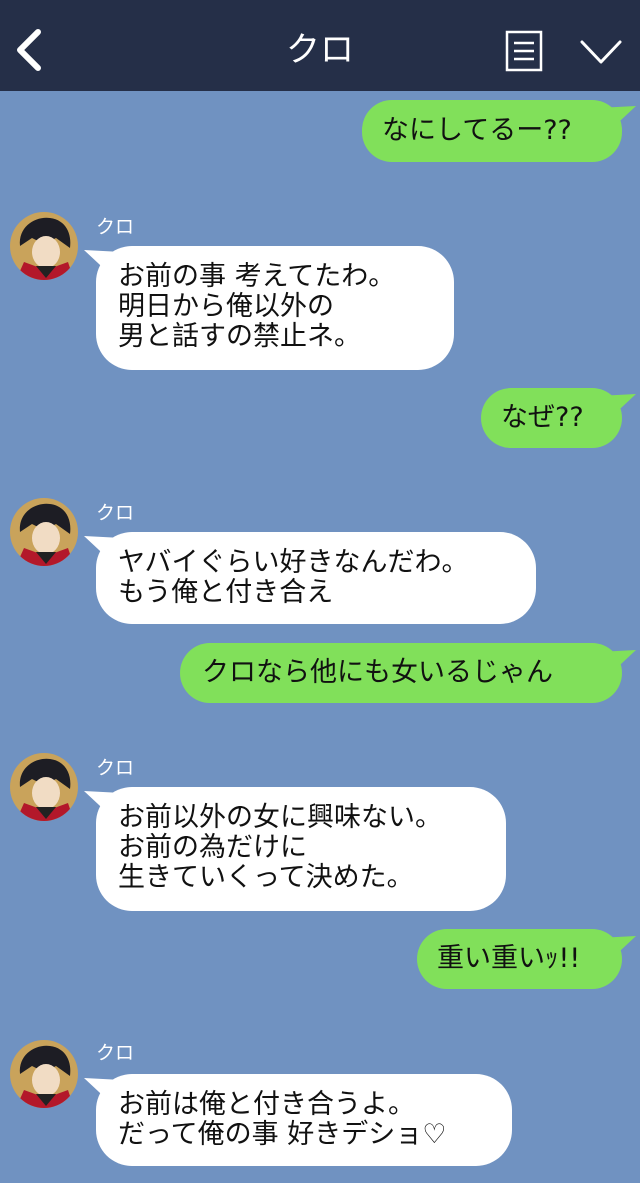 This screenshot has height=1183, width=640. I want to click on message-text: 重い重いｯ!!, so click(509, 958).